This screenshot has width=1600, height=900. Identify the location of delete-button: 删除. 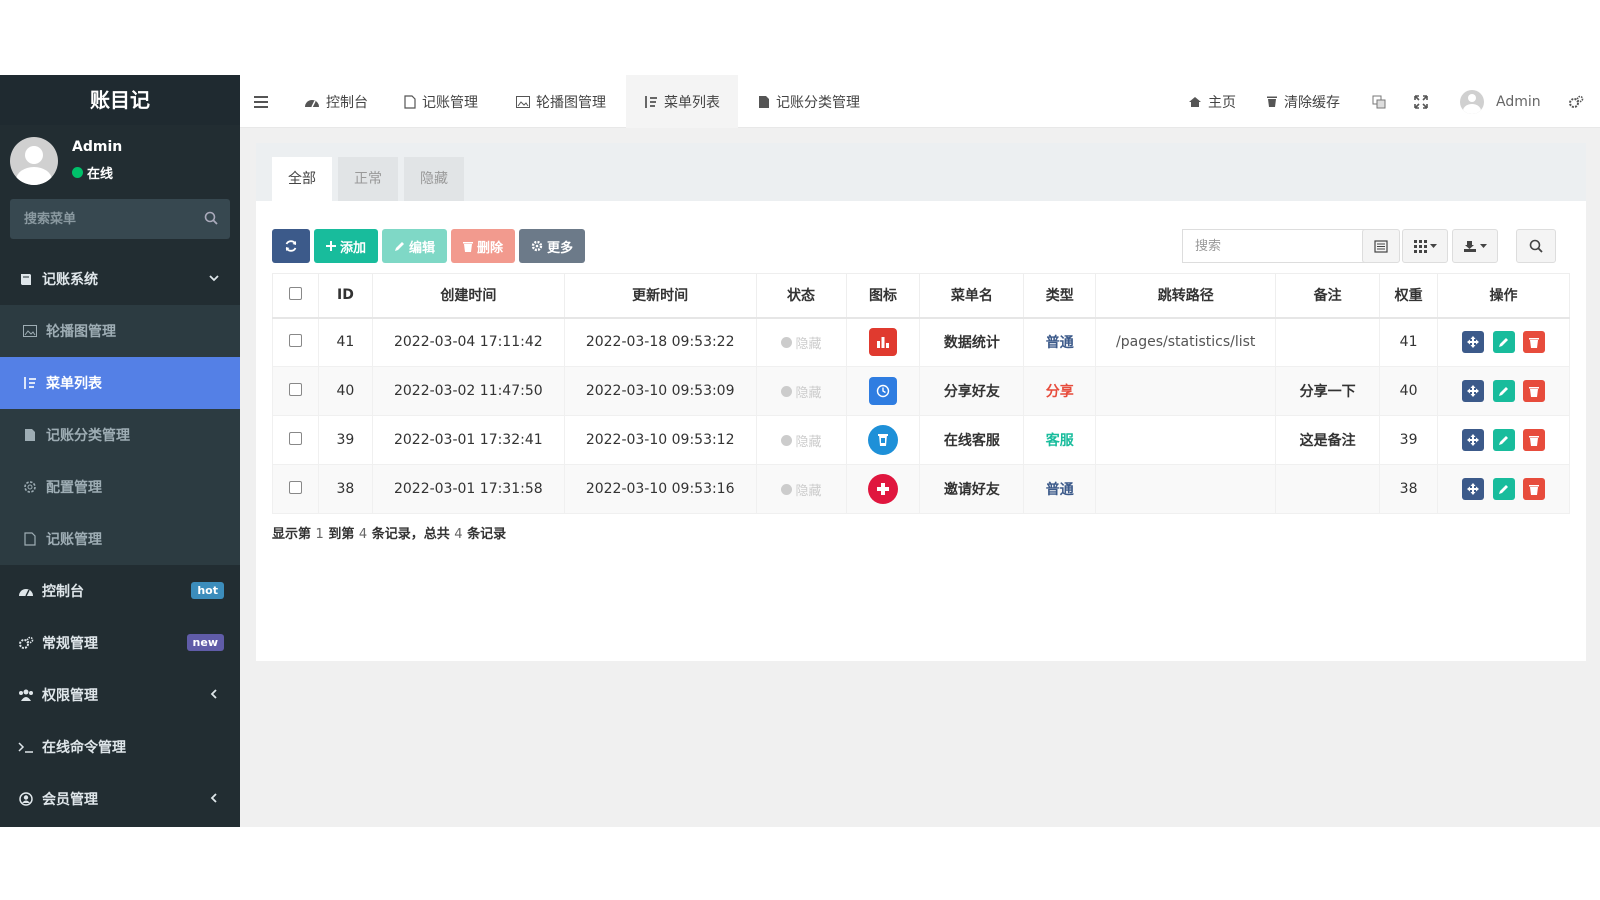
(483, 246).